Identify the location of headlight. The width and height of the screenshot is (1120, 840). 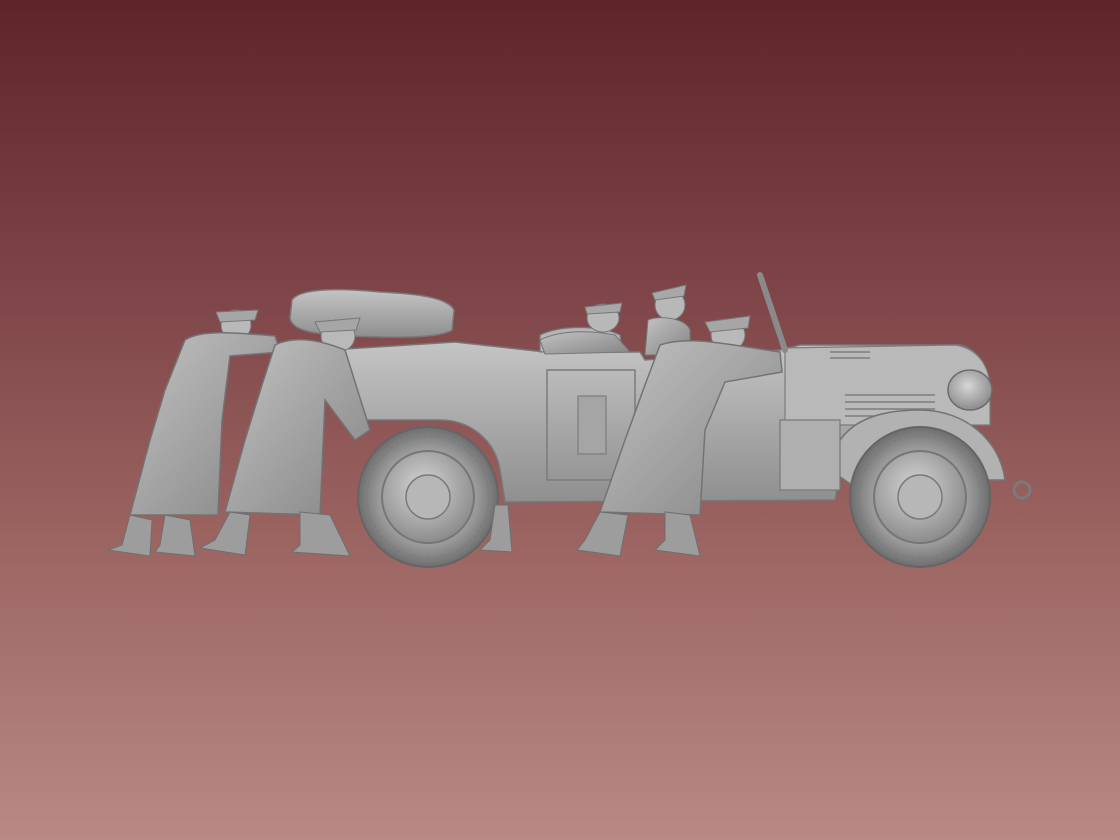
(970, 390).